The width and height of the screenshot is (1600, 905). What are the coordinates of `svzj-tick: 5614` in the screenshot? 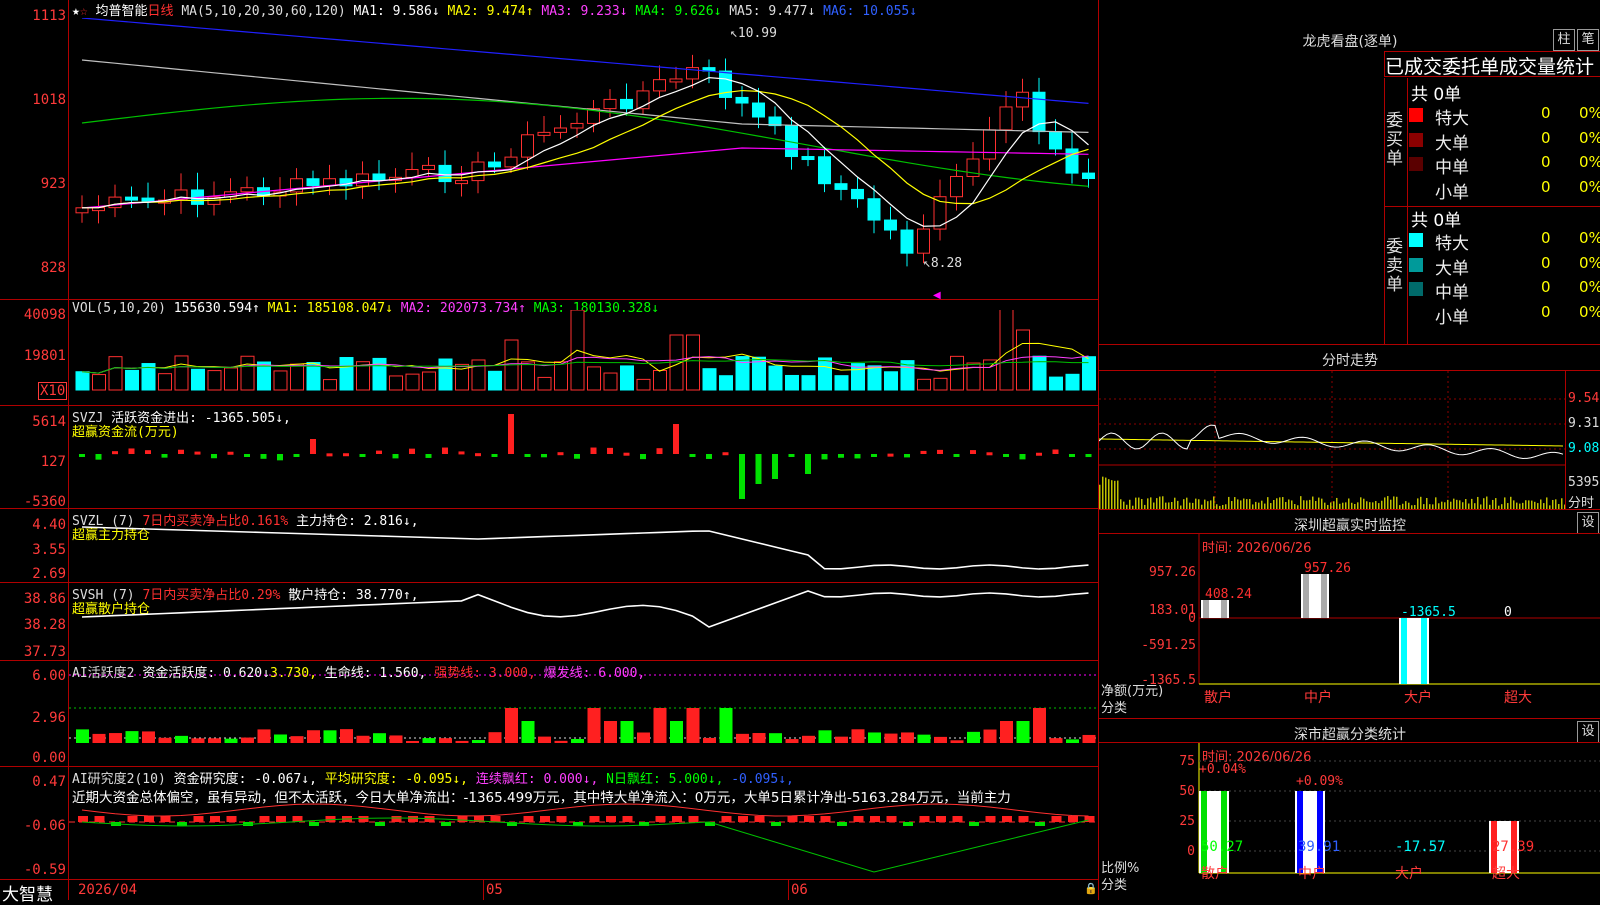 It's located at (49, 422).